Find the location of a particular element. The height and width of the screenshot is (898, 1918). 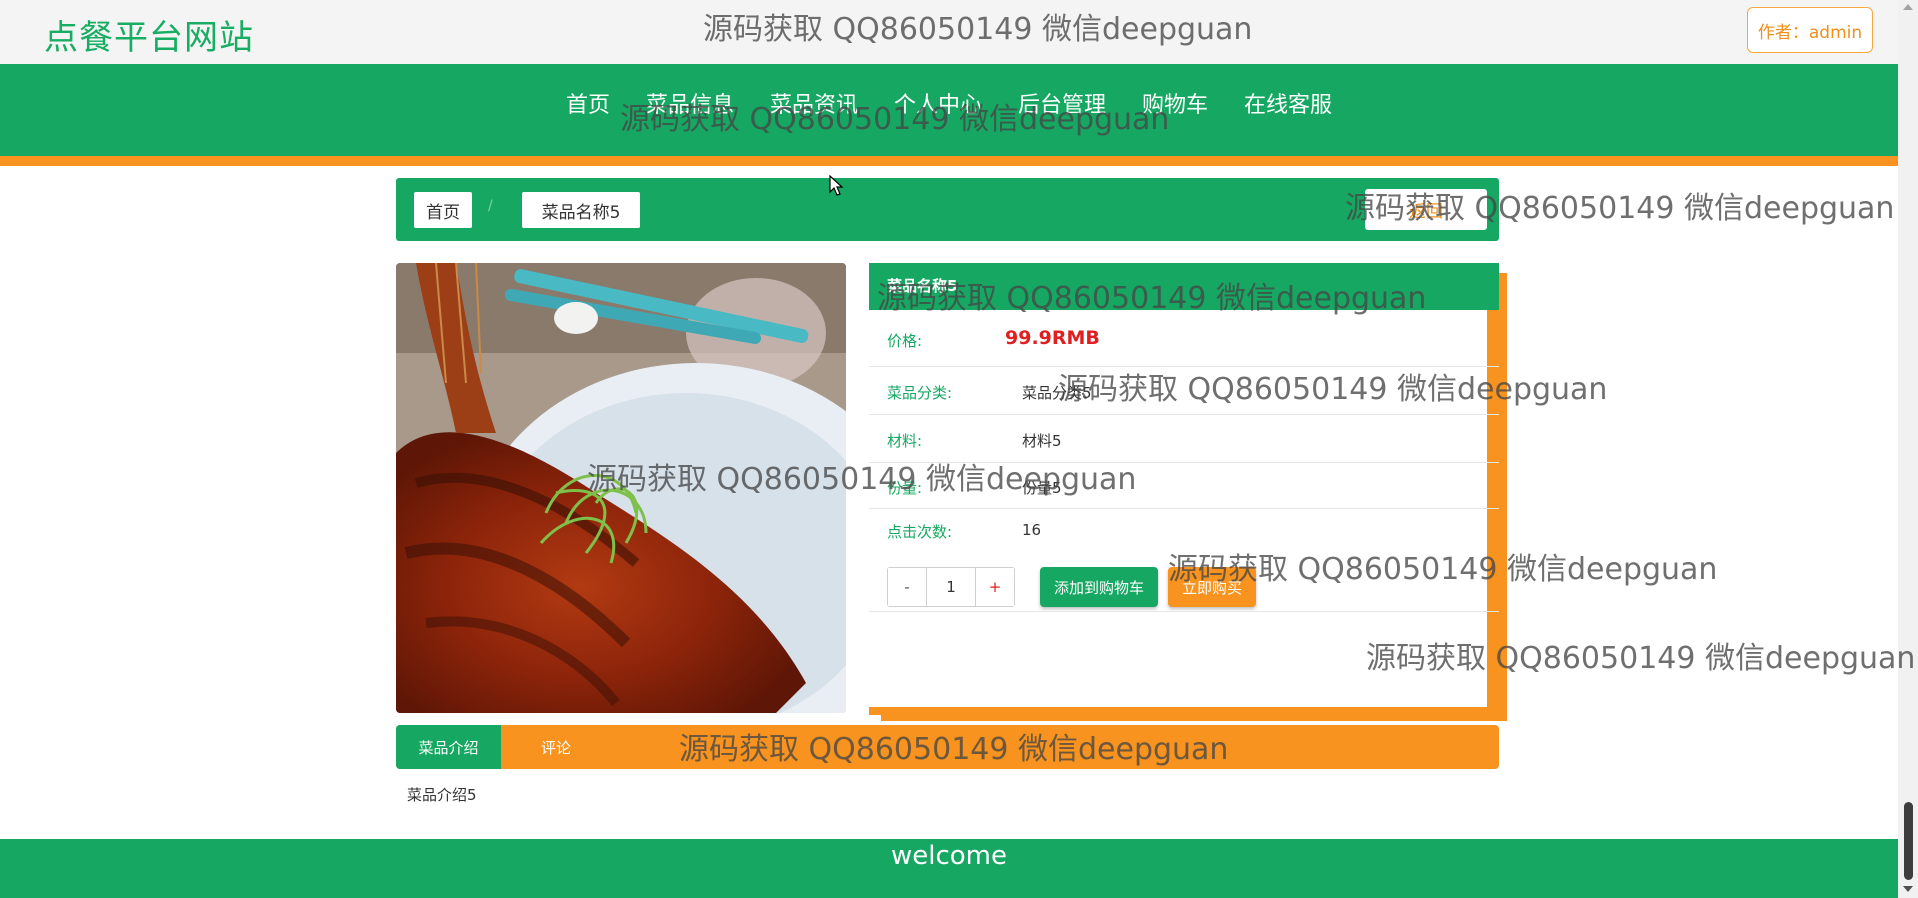

mouse-cursor-icon is located at coordinates (836, 185).